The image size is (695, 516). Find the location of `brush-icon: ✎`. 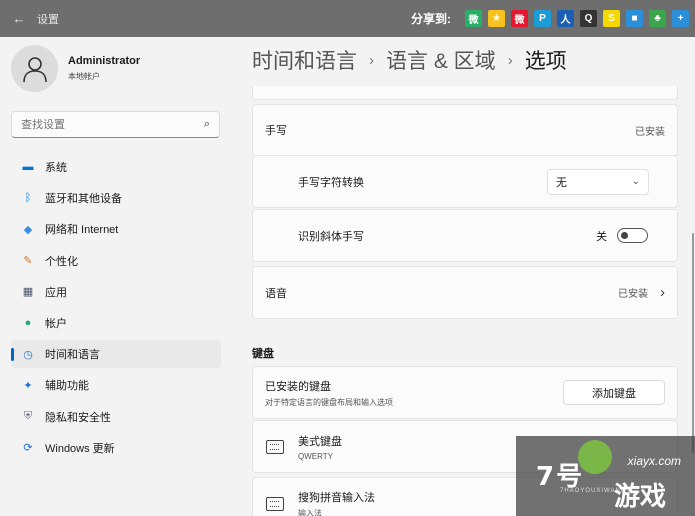

brush-icon: ✎ is located at coordinates (28, 261).